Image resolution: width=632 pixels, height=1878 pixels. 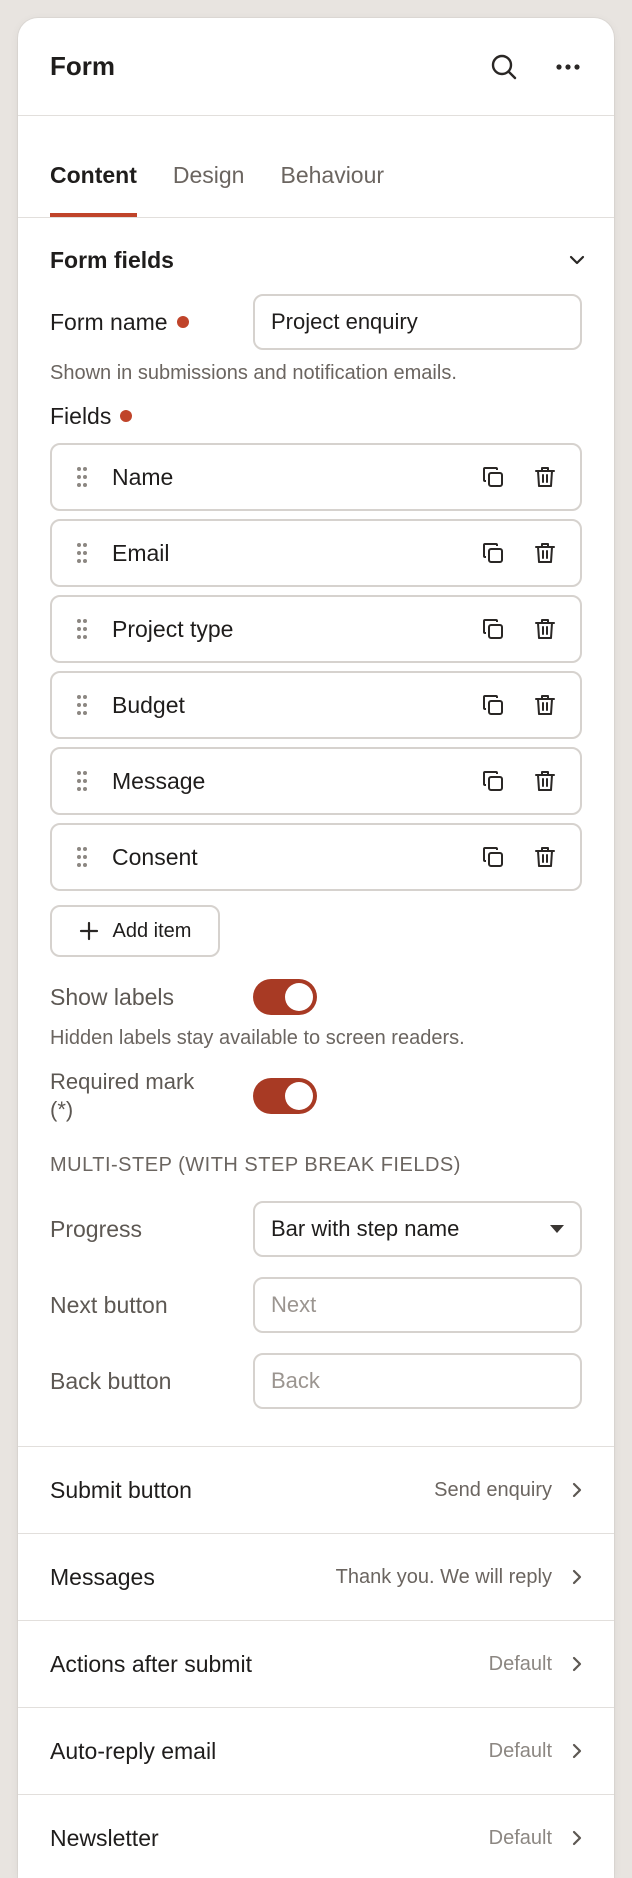 I want to click on required-mark-label: Required mark (*), so click(x=151, y=1096).